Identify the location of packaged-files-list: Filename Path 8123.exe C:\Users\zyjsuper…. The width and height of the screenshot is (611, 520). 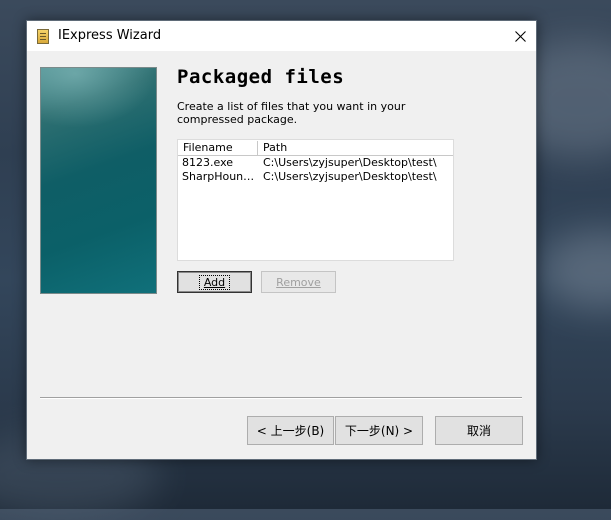
(315, 200).